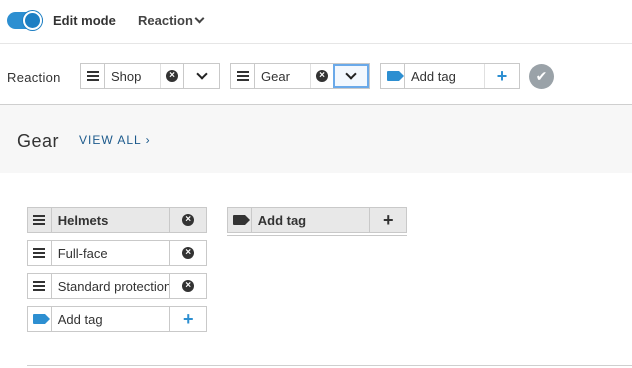 This screenshot has height=368, width=632. What do you see at coordinates (316, 22) in the screenshot?
I see `top-bar: Edit mode Reaction` at bounding box center [316, 22].